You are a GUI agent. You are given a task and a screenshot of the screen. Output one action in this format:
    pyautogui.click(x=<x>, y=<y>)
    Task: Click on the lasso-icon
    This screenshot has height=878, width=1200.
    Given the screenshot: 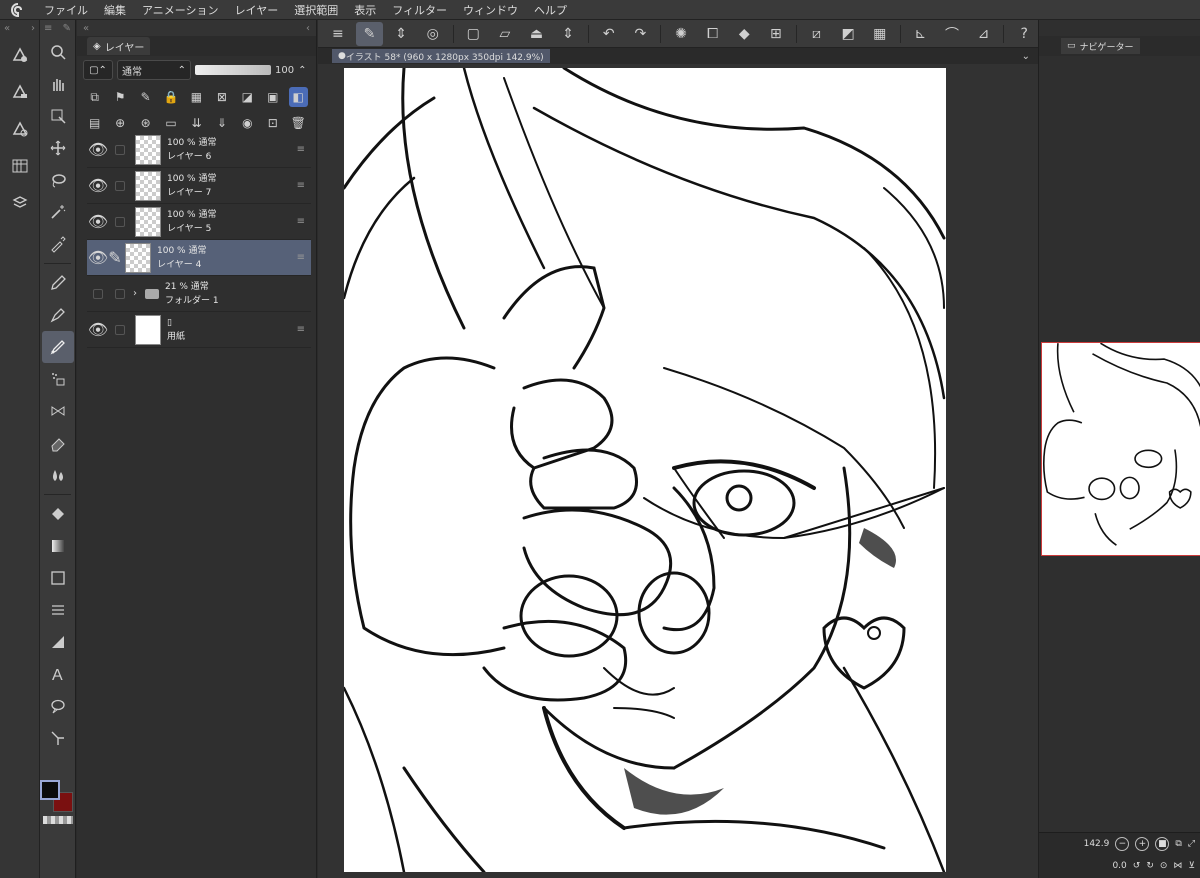 What is the action you would take?
    pyautogui.click(x=58, y=180)
    